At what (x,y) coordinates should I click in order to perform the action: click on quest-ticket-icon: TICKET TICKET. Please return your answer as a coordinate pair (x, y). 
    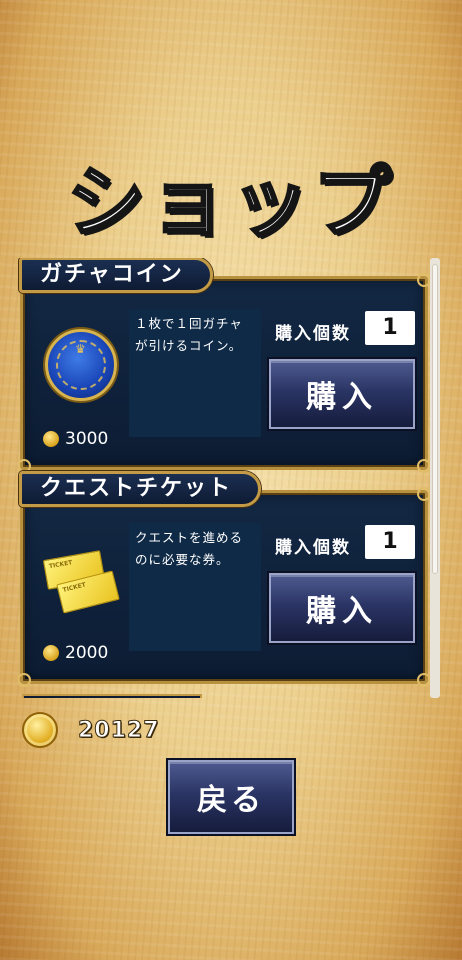
    Looking at the image, I should click on (81, 585).